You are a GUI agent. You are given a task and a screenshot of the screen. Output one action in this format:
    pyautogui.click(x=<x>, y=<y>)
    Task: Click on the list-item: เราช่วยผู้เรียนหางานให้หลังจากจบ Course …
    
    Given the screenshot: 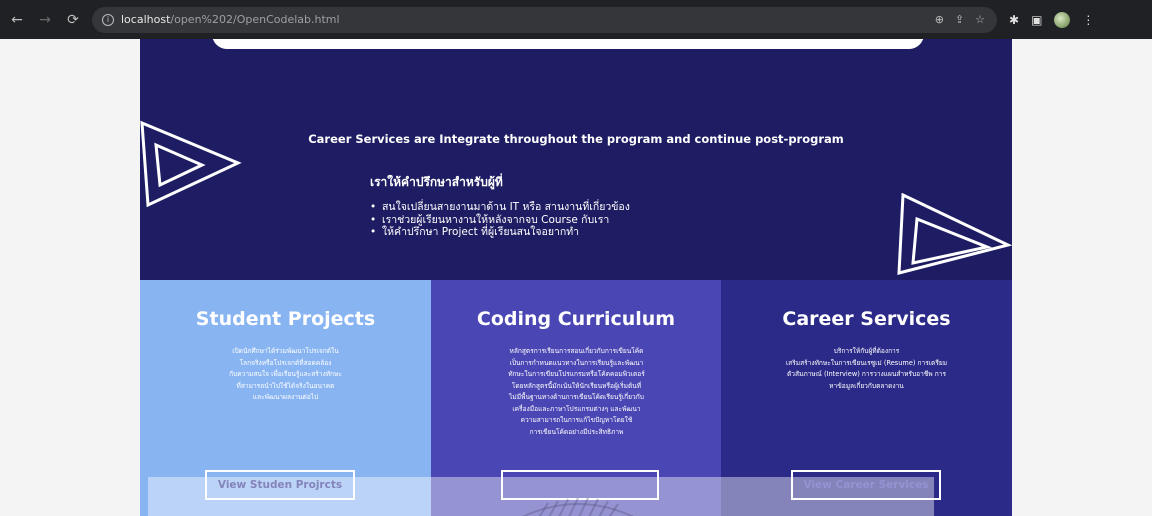 What is the action you would take?
    pyautogui.click(x=500, y=220)
    